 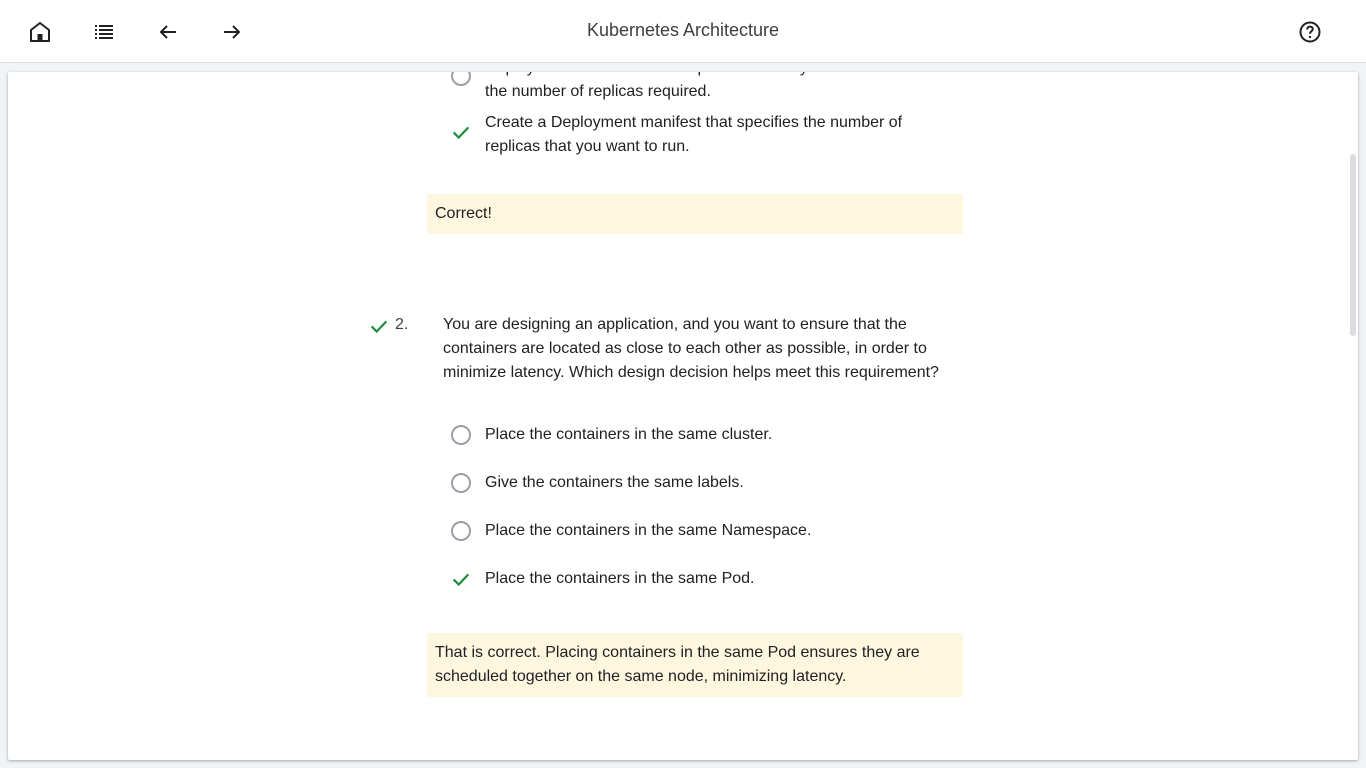 I want to click on q2-option-1-radio, so click(x=461, y=435).